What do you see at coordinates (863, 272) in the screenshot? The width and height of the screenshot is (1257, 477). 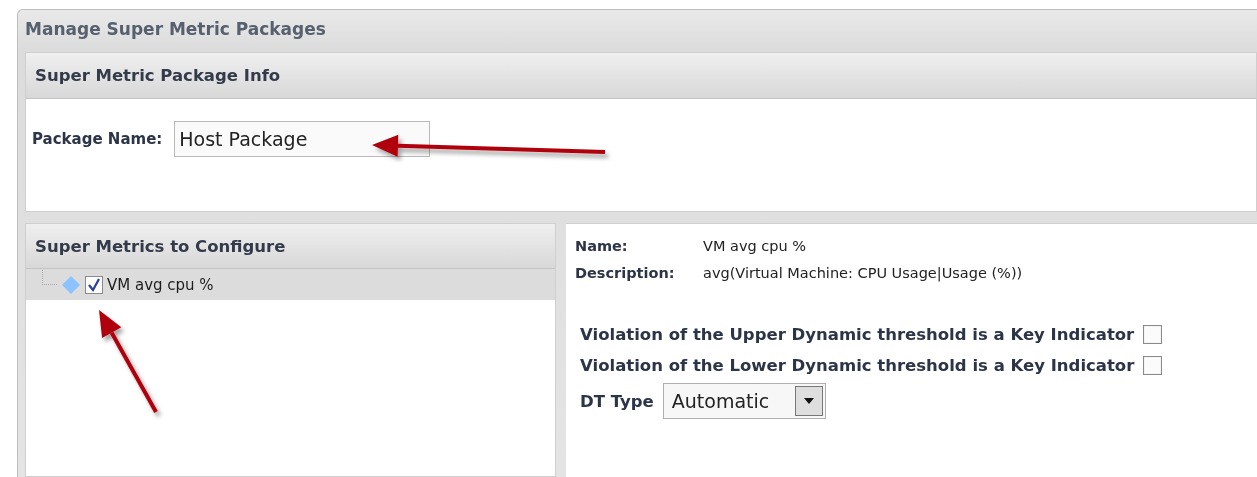 I see `field-value: avg(Virtual Machine: CPU Usage|Usage (%))` at bounding box center [863, 272].